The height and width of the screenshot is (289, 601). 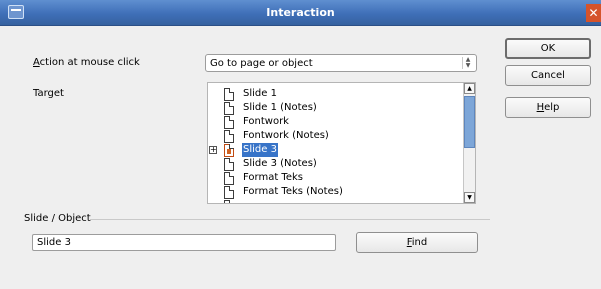 What do you see at coordinates (280, 163) in the screenshot?
I see `tree-item-label: Slide 3 (Notes)` at bounding box center [280, 163].